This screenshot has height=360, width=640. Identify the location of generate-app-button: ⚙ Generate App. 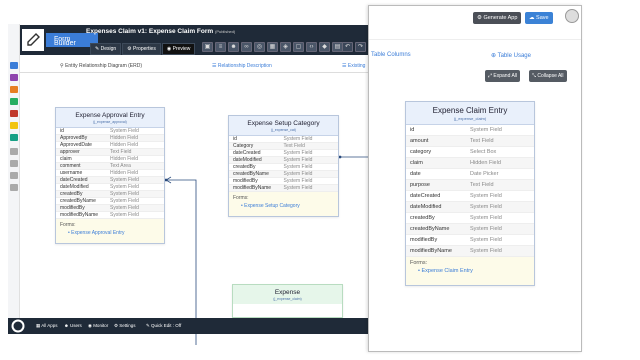
(497, 18).